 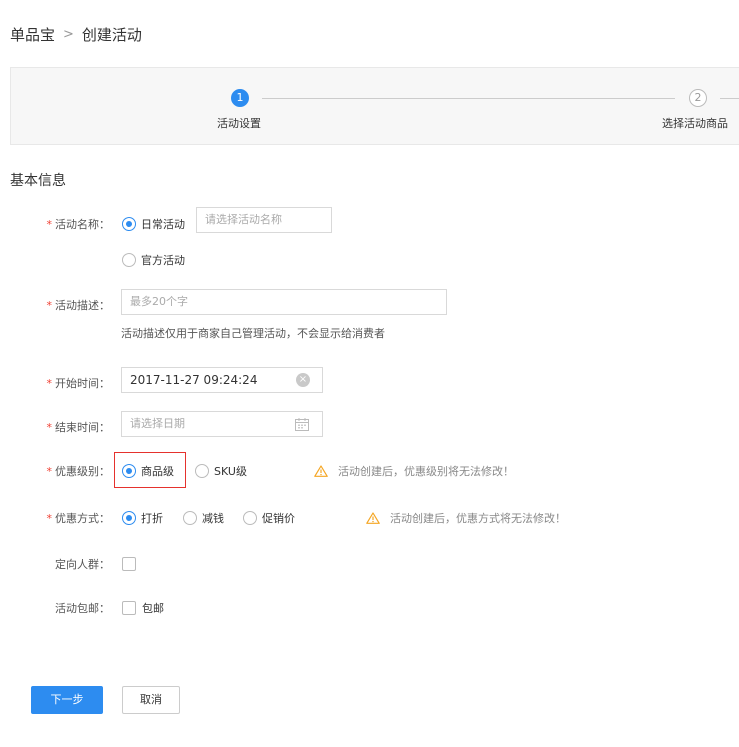 I want to click on radio-product-level: 商品级, so click(x=148, y=471).